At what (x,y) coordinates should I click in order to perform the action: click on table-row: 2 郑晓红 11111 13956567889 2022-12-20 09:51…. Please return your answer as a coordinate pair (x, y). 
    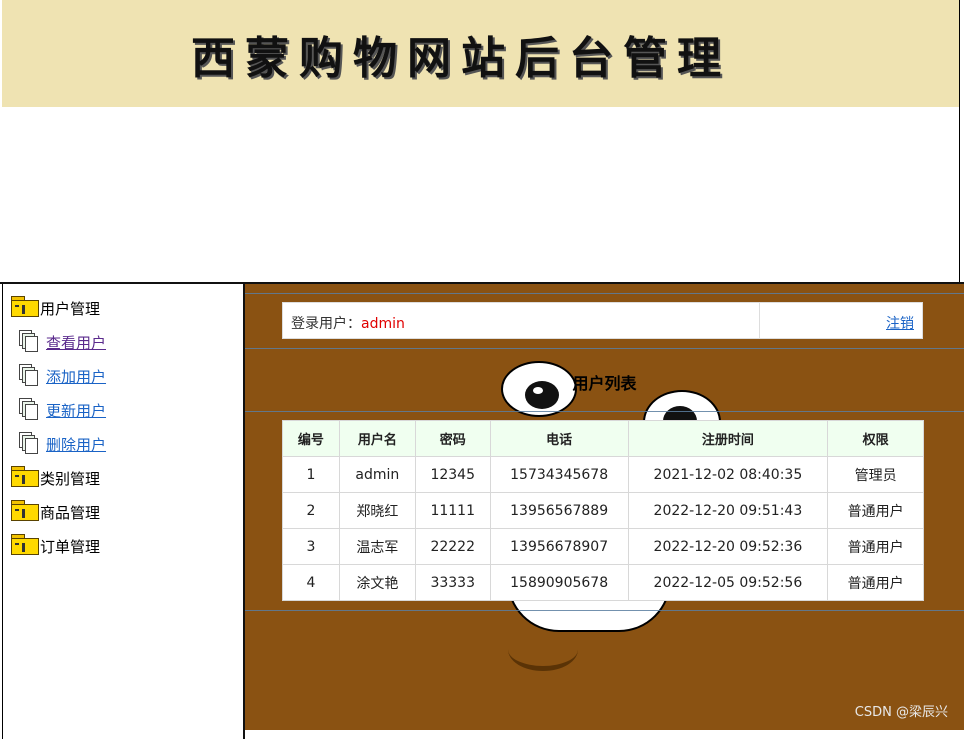
    Looking at the image, I should click on (603, 510).